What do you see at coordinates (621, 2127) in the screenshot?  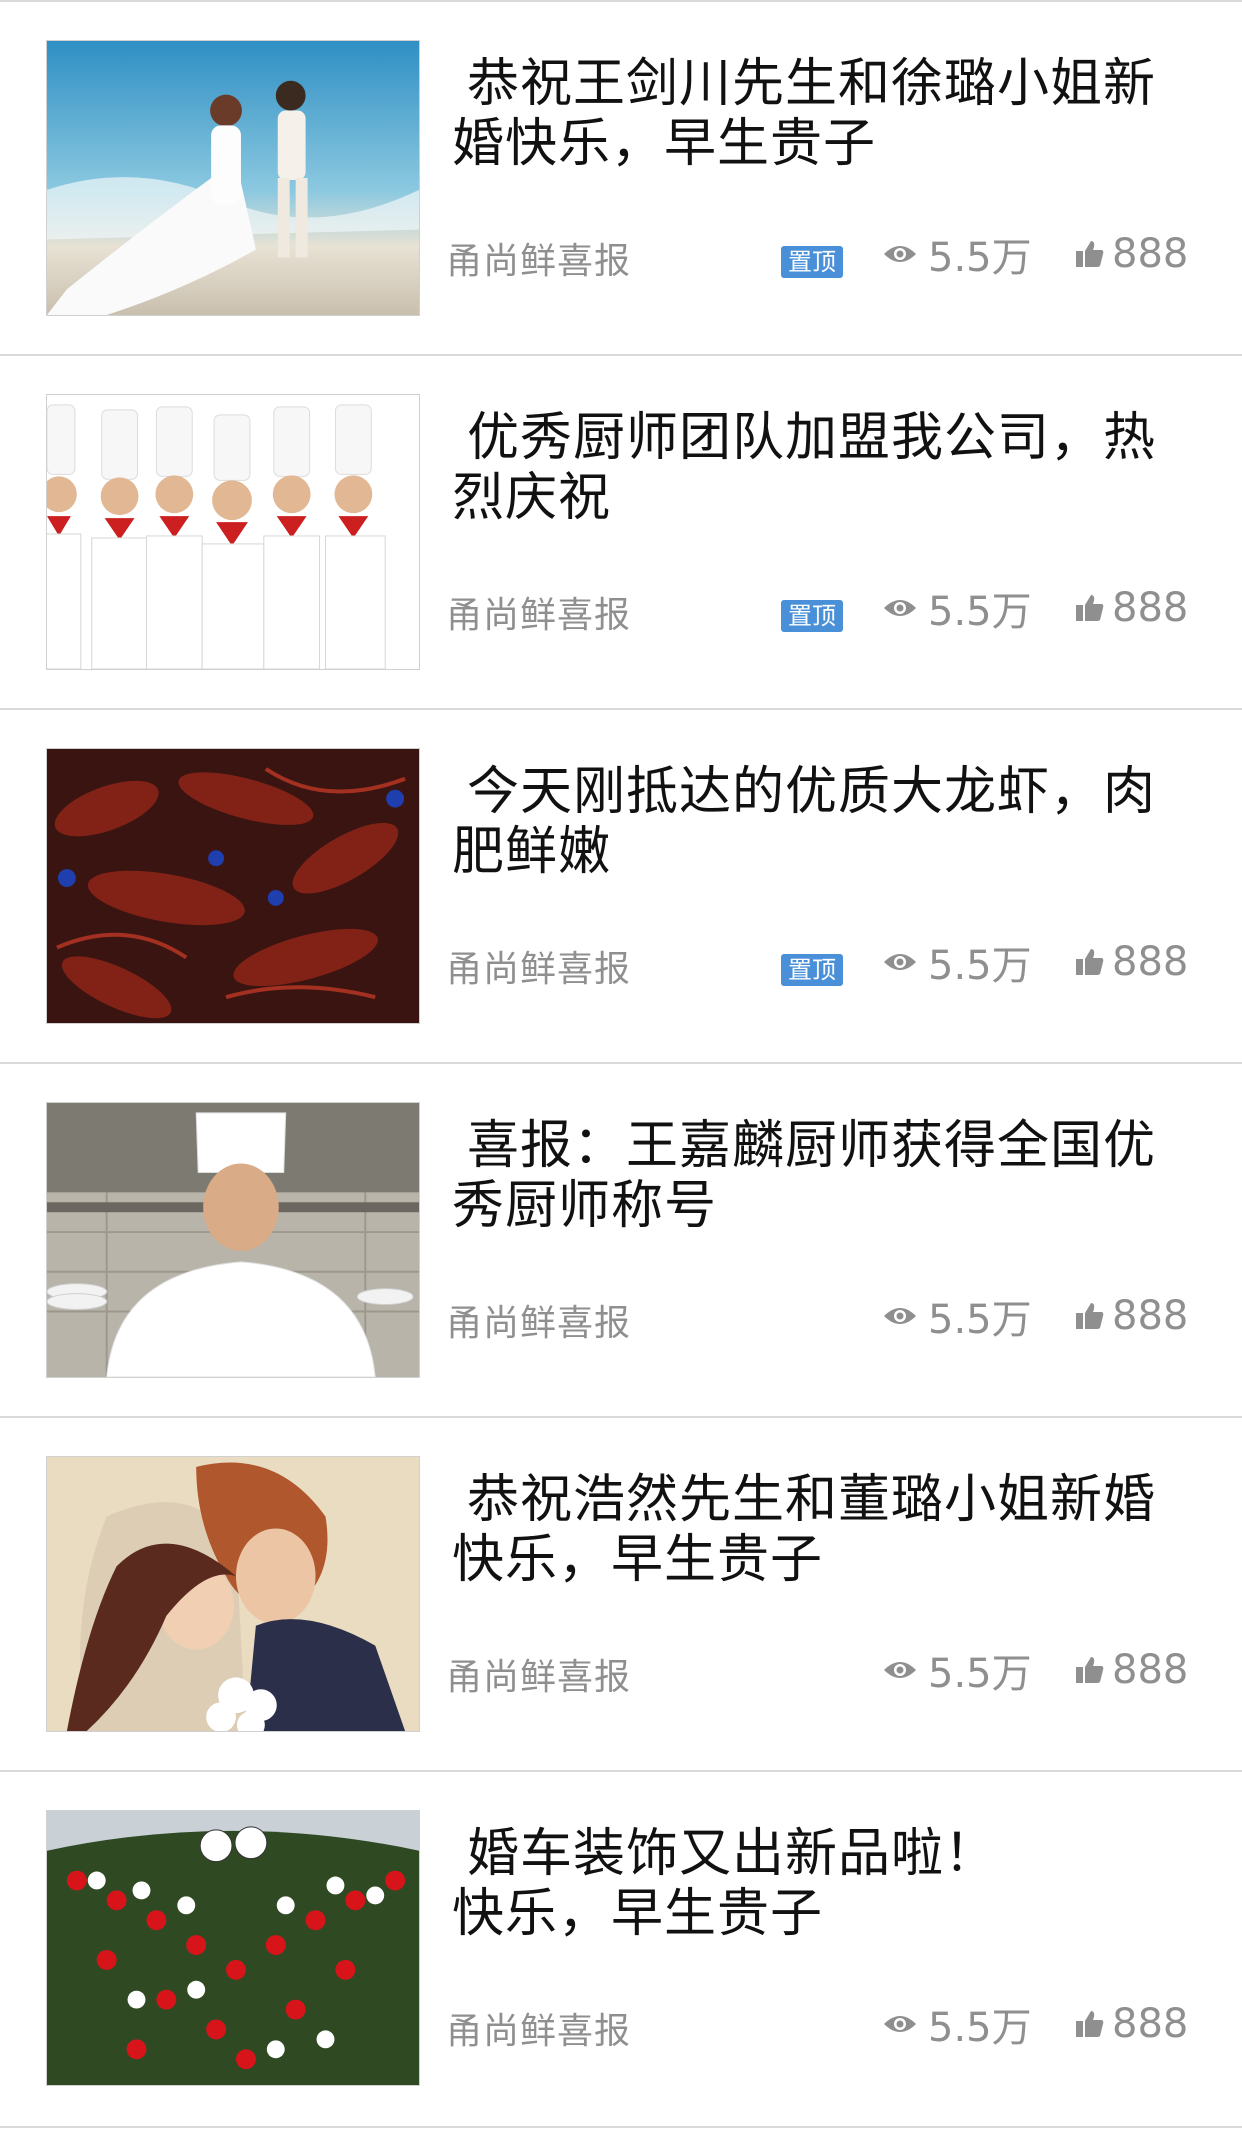 I see `divider` at bounding box center [621, 2127].